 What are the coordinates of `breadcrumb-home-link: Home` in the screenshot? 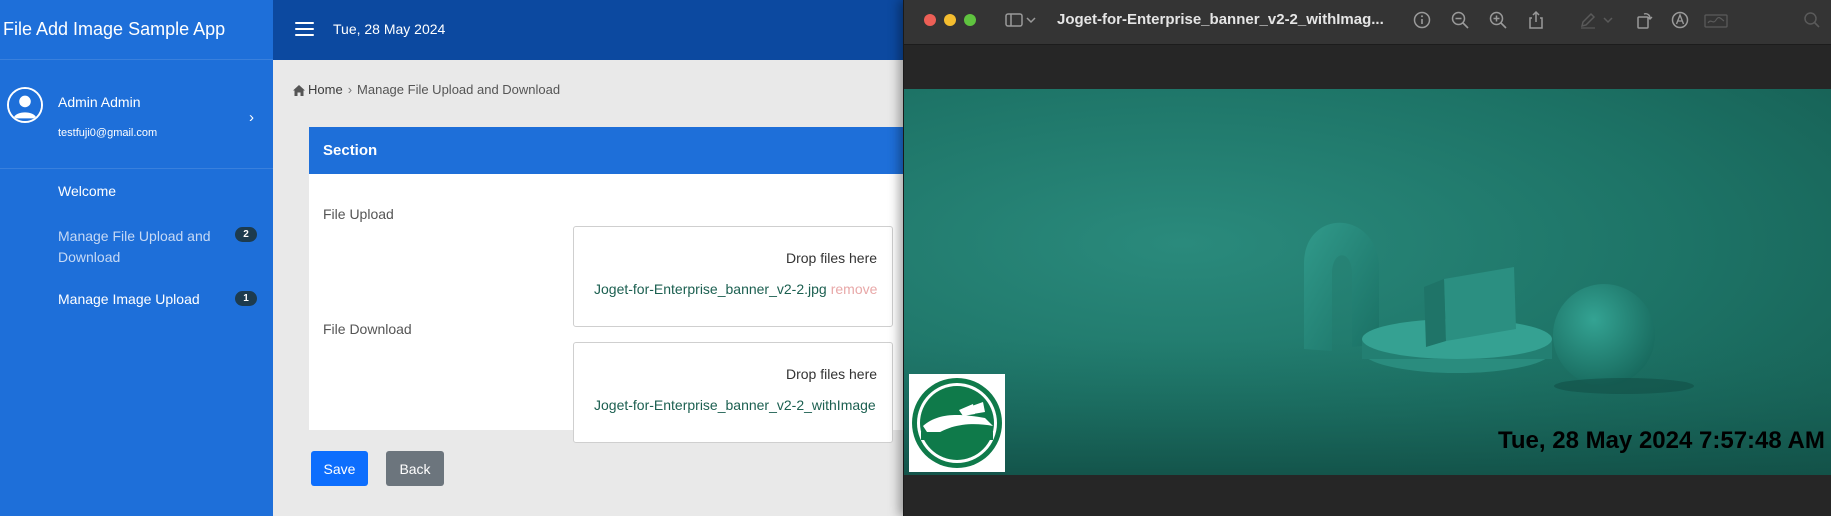 It's located at (325, 89).